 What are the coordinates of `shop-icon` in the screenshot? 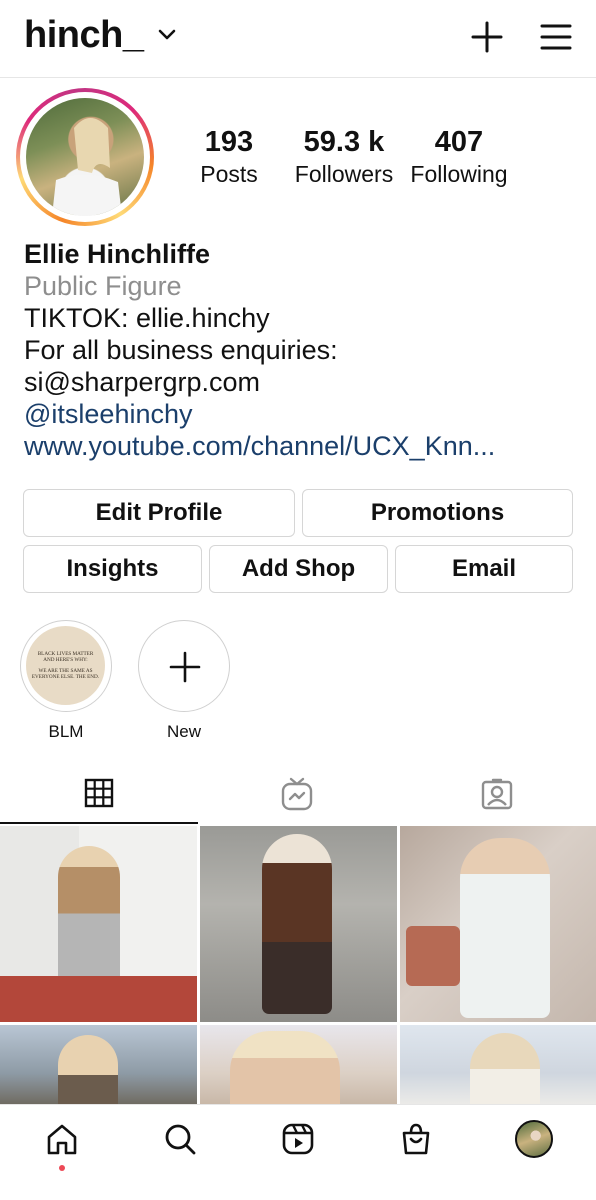 It's located at (416, 1139).